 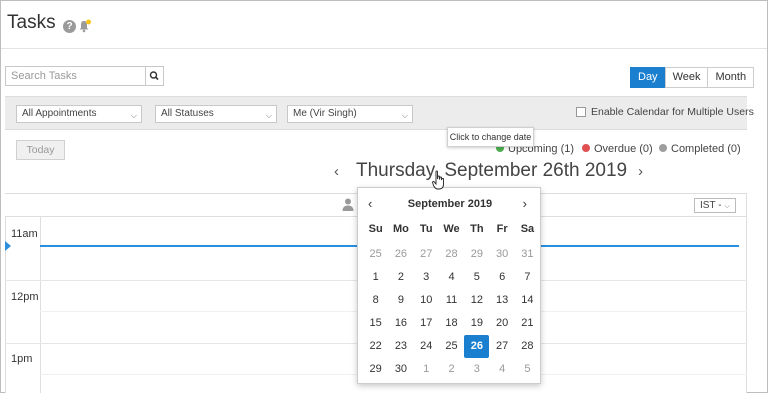 I want to click on notification-bell-icon, so click(x=85, y=26).